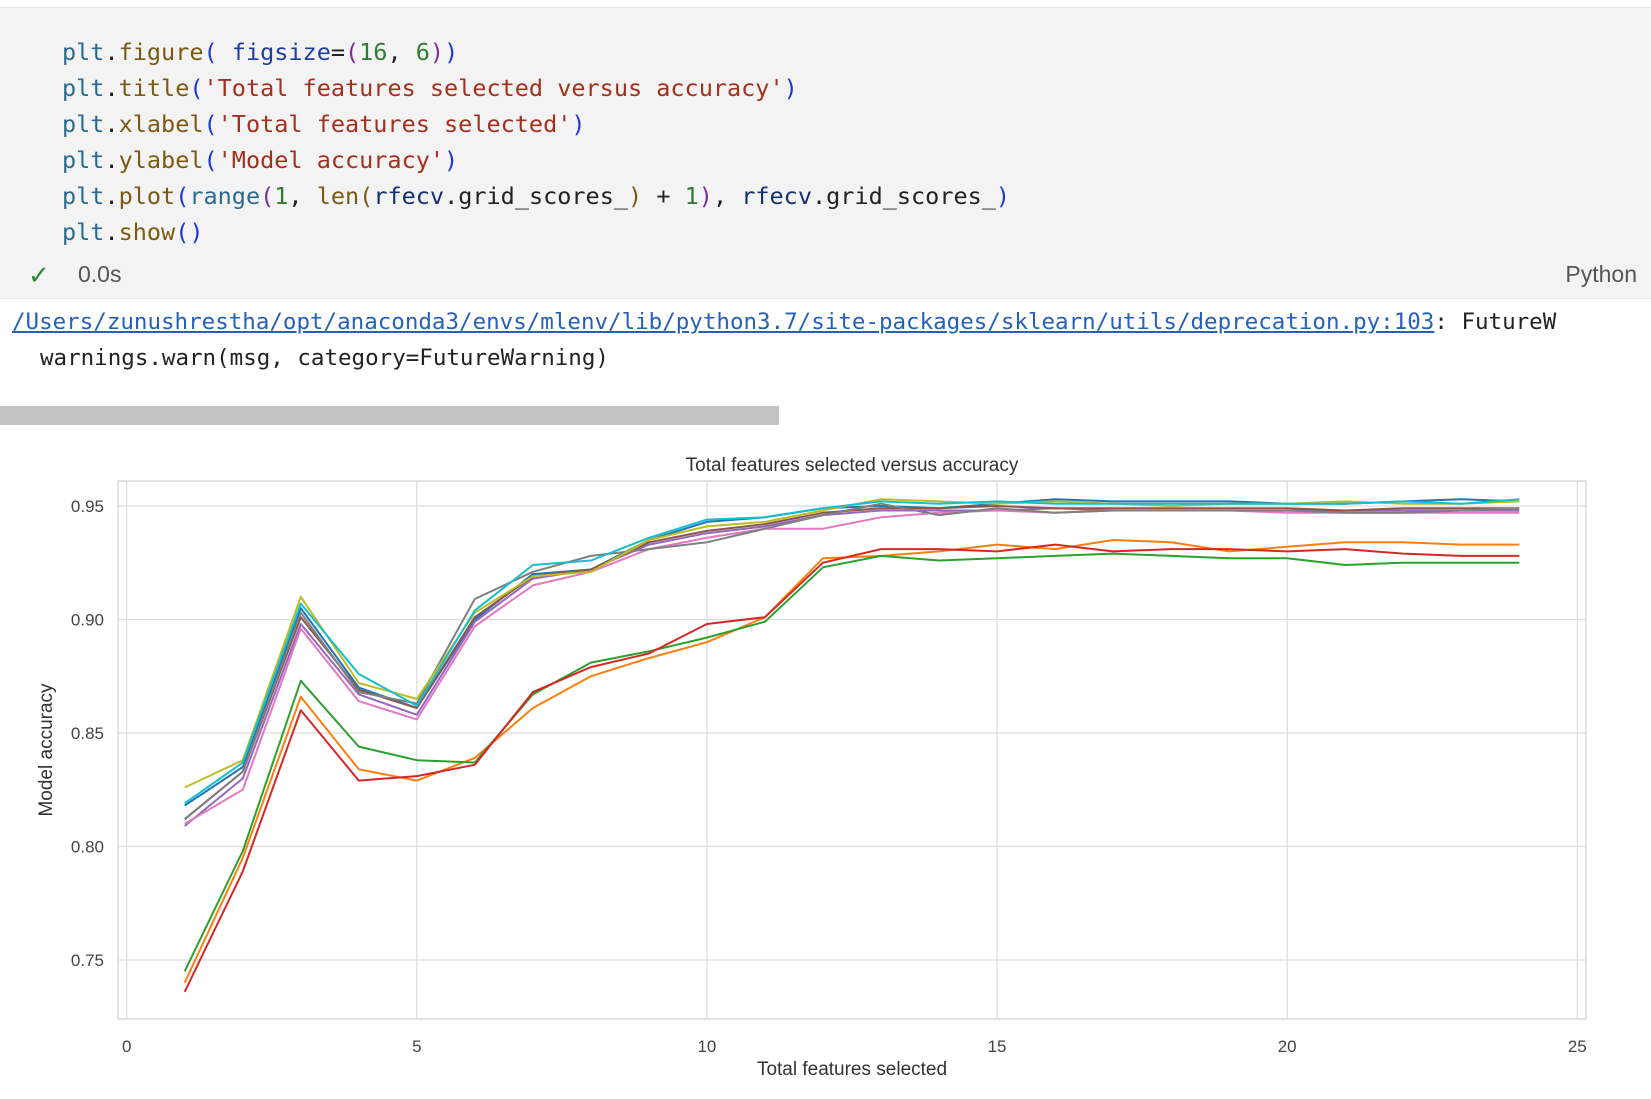 The image size is (1651, 1099). Describe the element at coordinates (389, 415) in the screenshot. I see `horizontal-scrollbar` at that location.